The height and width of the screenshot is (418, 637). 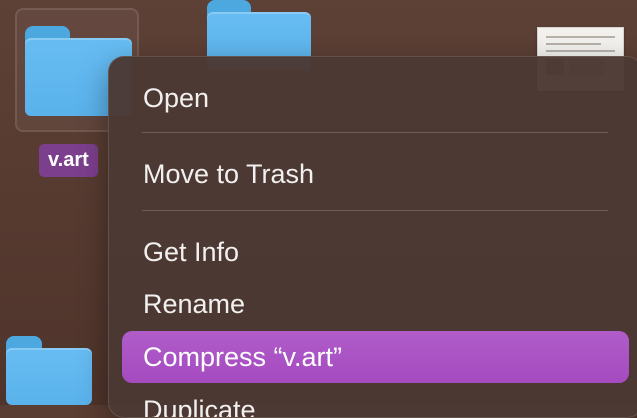 What do you see at coordinates (243, 357) in the screenshot?
I see `menu-item-label: Compress “v.art”` at bounding box center [243, 357].